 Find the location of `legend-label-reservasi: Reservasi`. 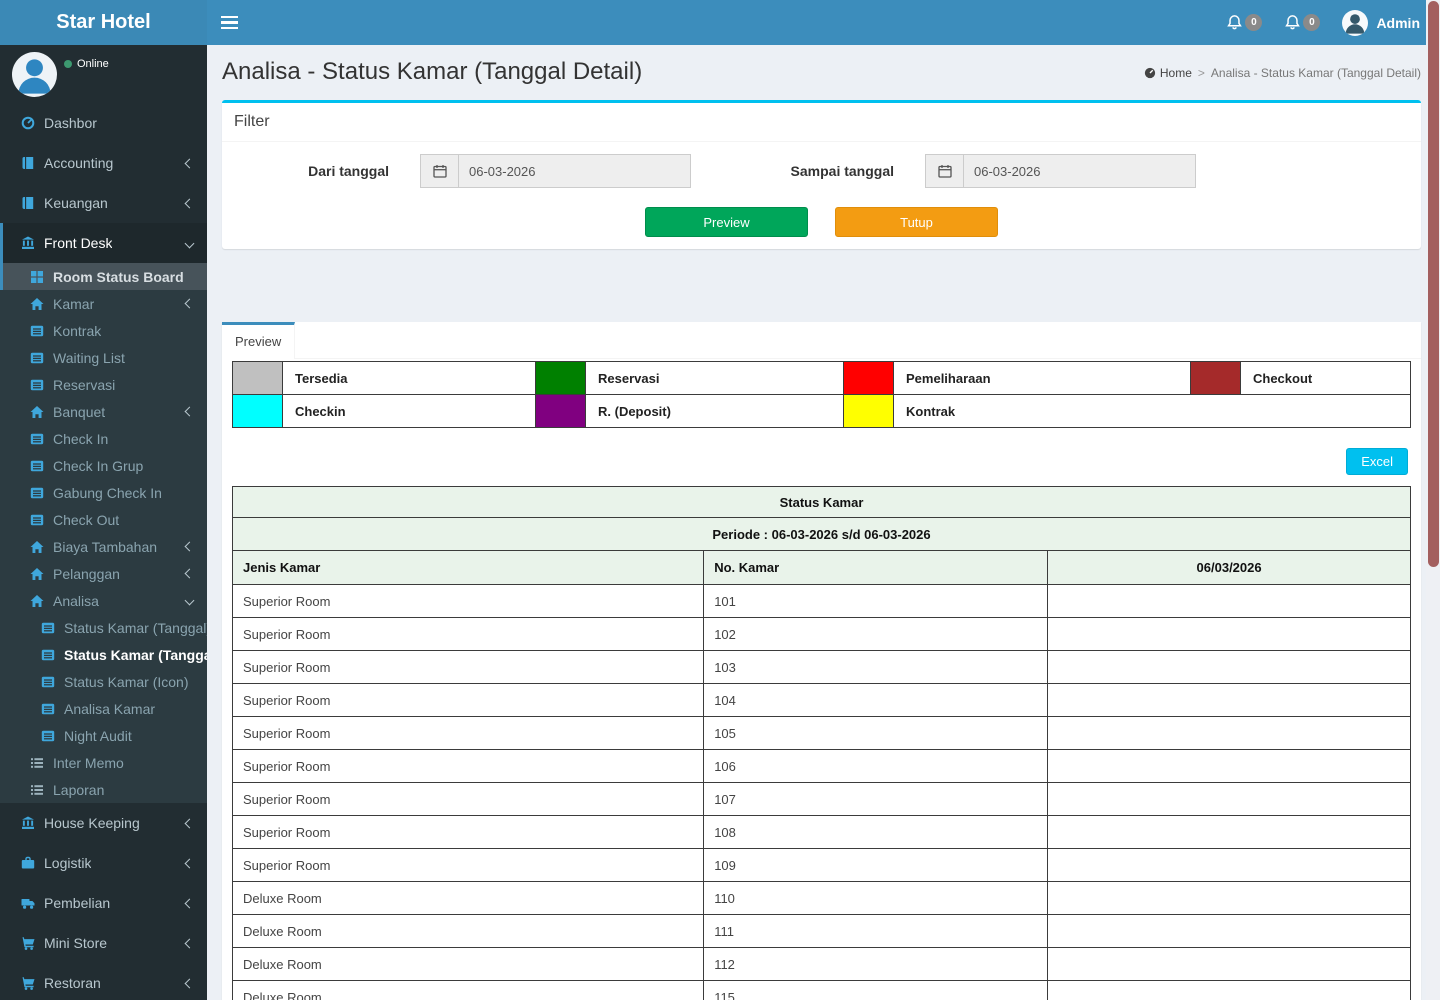

legend-label-reservasi: Reservasi is located at coordinates (714, 378).